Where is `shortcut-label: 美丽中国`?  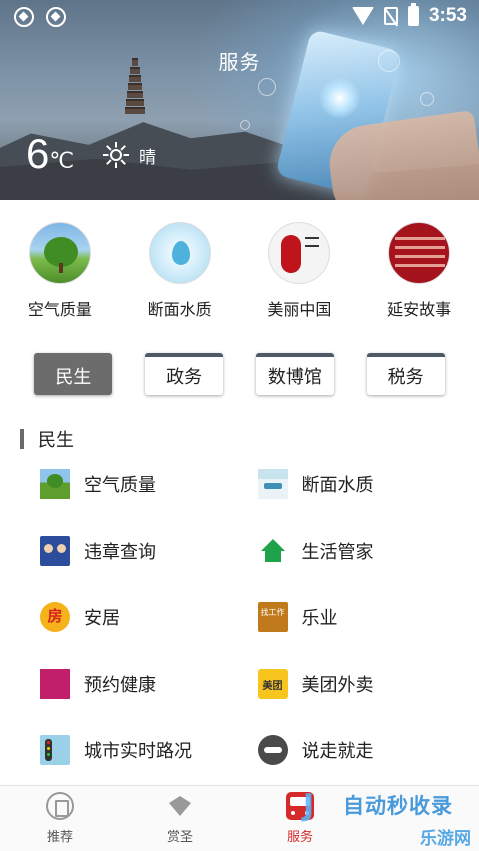
shortcut-label: 美丽中国 is located at coordinates (299, 309).